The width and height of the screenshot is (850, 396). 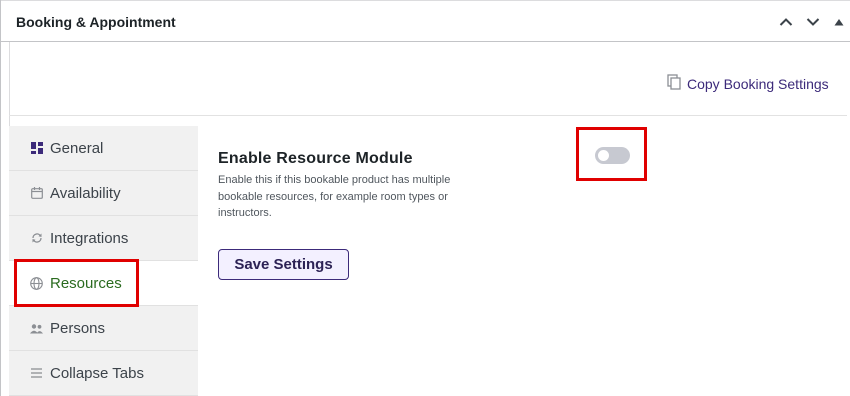 What do you see at coordinates (85, 193) in the screenshot?
I see `tab-label: Availability` at bounding box center [85, 193].